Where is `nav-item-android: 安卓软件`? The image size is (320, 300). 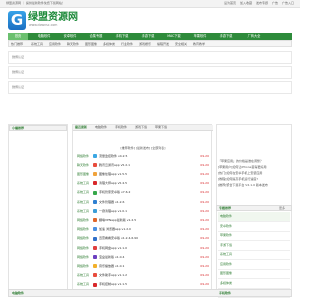
nav-item-android: 安卓软件 is located at coordinates (70, 36).